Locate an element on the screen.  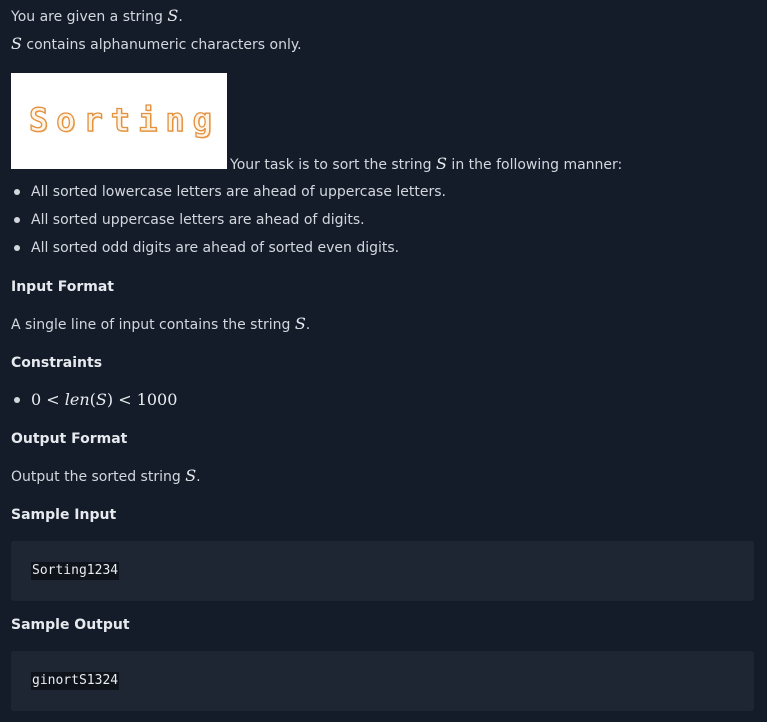
sample-input-code: Sorting1234 is located at coordinates (75, 571).